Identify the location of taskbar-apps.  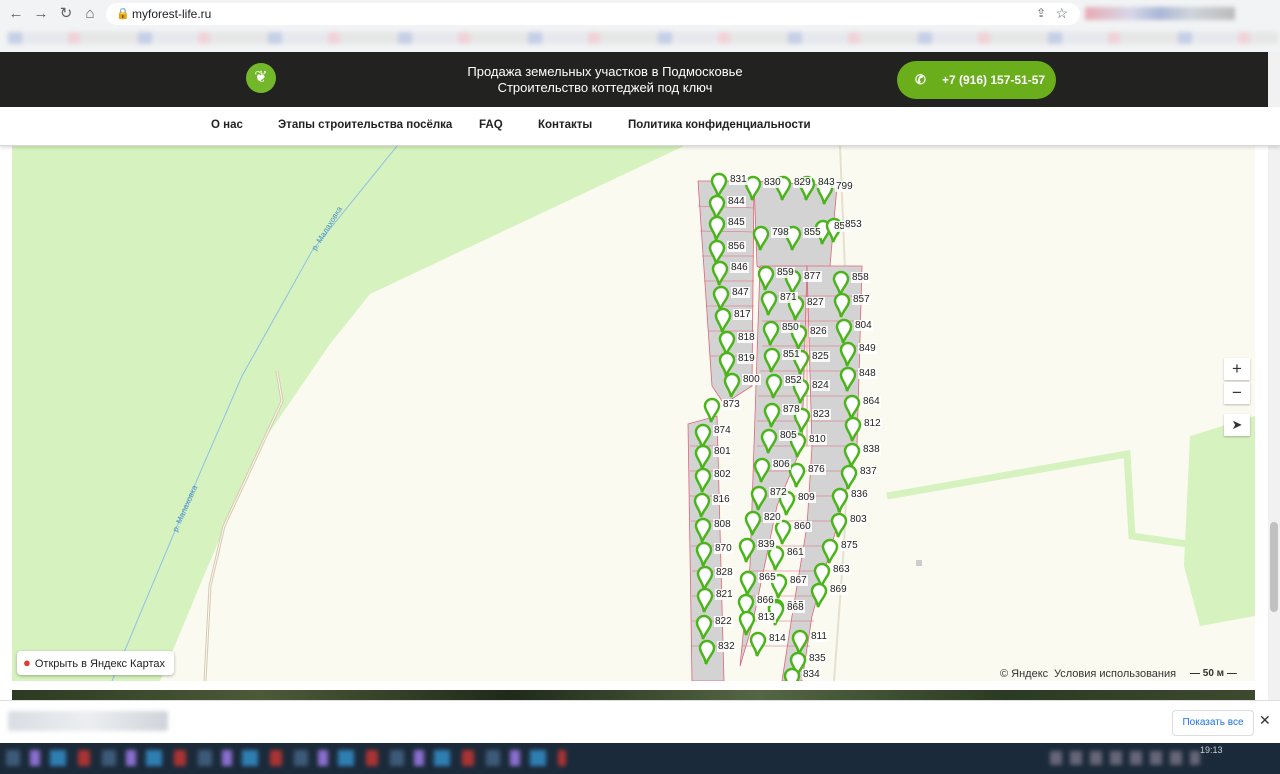
(286, 758).